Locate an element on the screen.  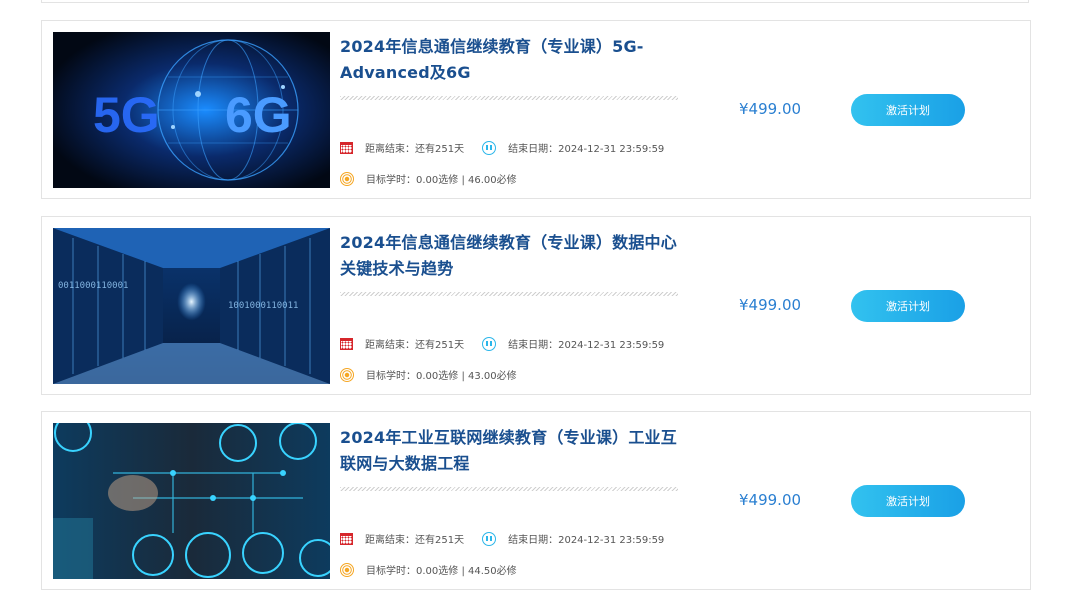
course-hours-row: 目标学时：0.00选修 | 46.00必修 is located at coordinates (428, 178).